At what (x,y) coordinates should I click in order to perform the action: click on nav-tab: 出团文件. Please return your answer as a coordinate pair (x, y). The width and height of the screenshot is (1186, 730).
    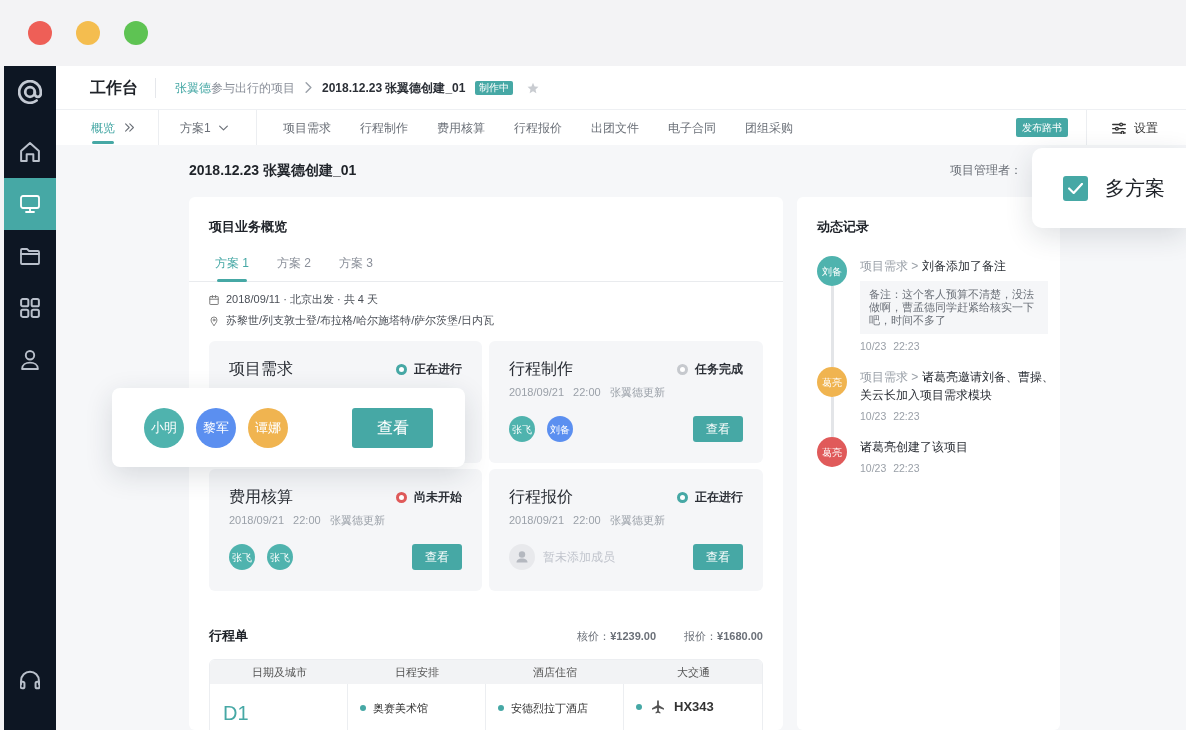
    Looking at the image, I should click on (614, 127).